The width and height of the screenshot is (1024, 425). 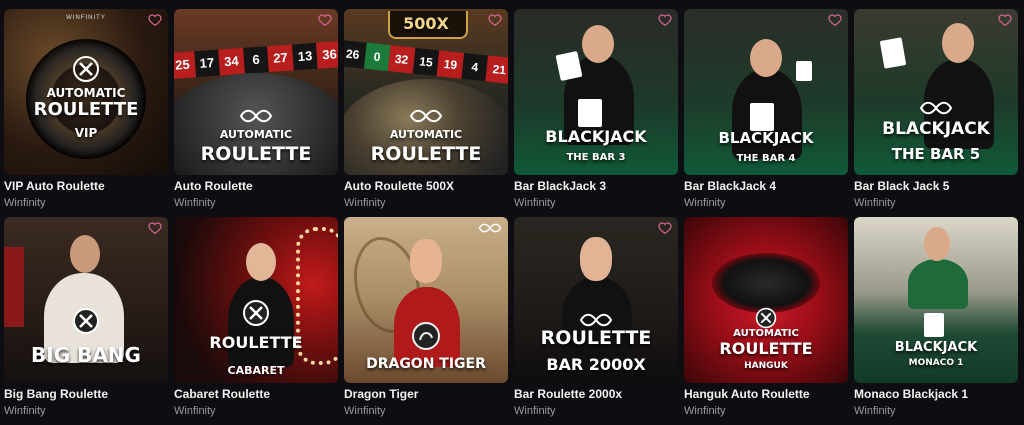 I want to click on game-thumbnail: AUTOMATIC ROULETTE HANGUK, so click(x=766, y=300).